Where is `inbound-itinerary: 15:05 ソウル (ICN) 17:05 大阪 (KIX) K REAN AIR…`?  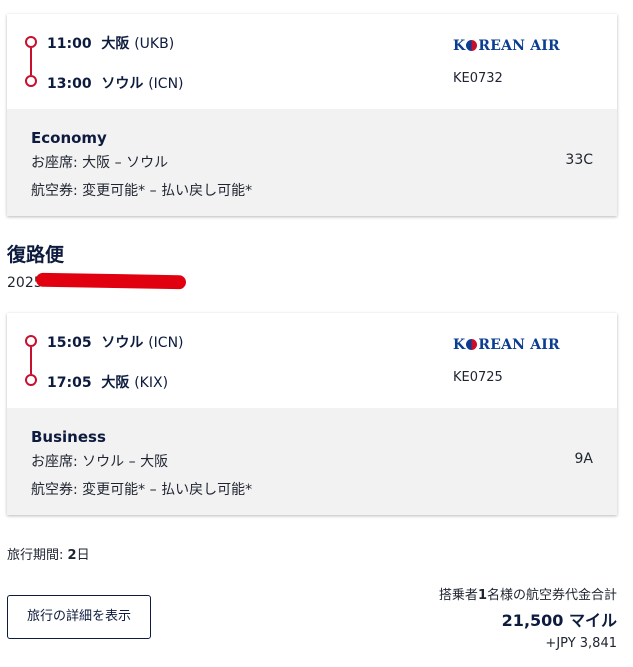
inbound-itinerary: 15:05 ソウル (ICN) 17:05 大阪 (KIX) K REAN AIR… is located at coordinates (312, 360).